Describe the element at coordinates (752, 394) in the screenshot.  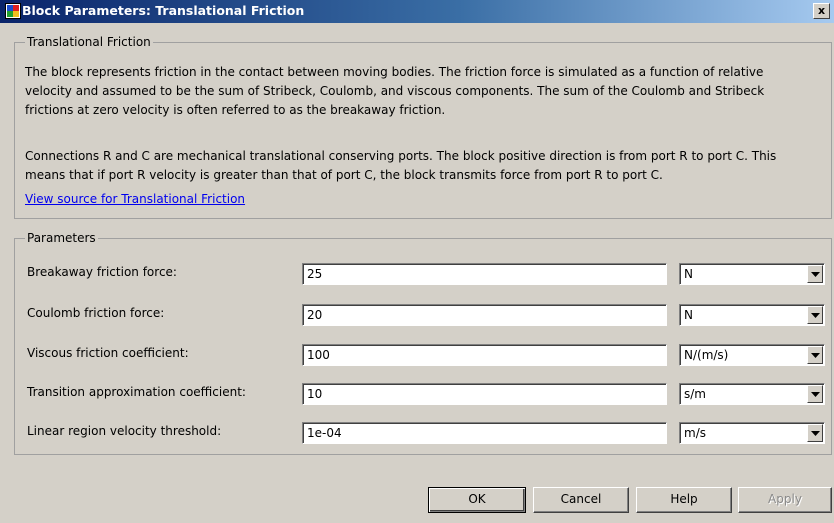
I see `transition-coefficient-unit-select: s/m` at that location.